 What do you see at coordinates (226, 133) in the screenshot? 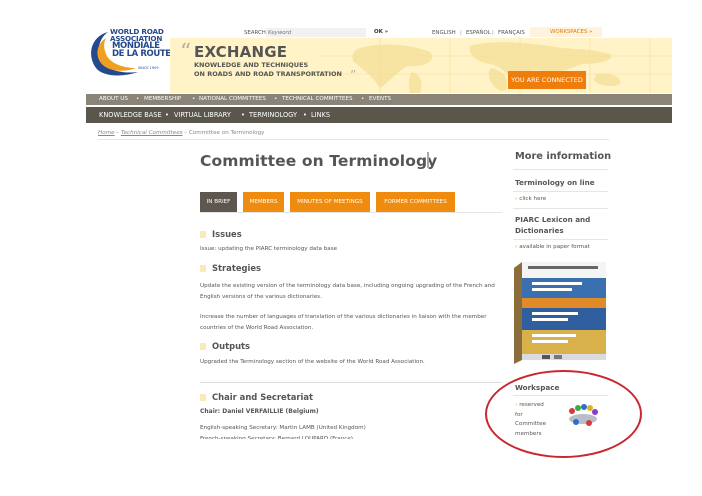
I see `breadcrumb-current: Committee on Terminology` at bounding box center [226, 133].